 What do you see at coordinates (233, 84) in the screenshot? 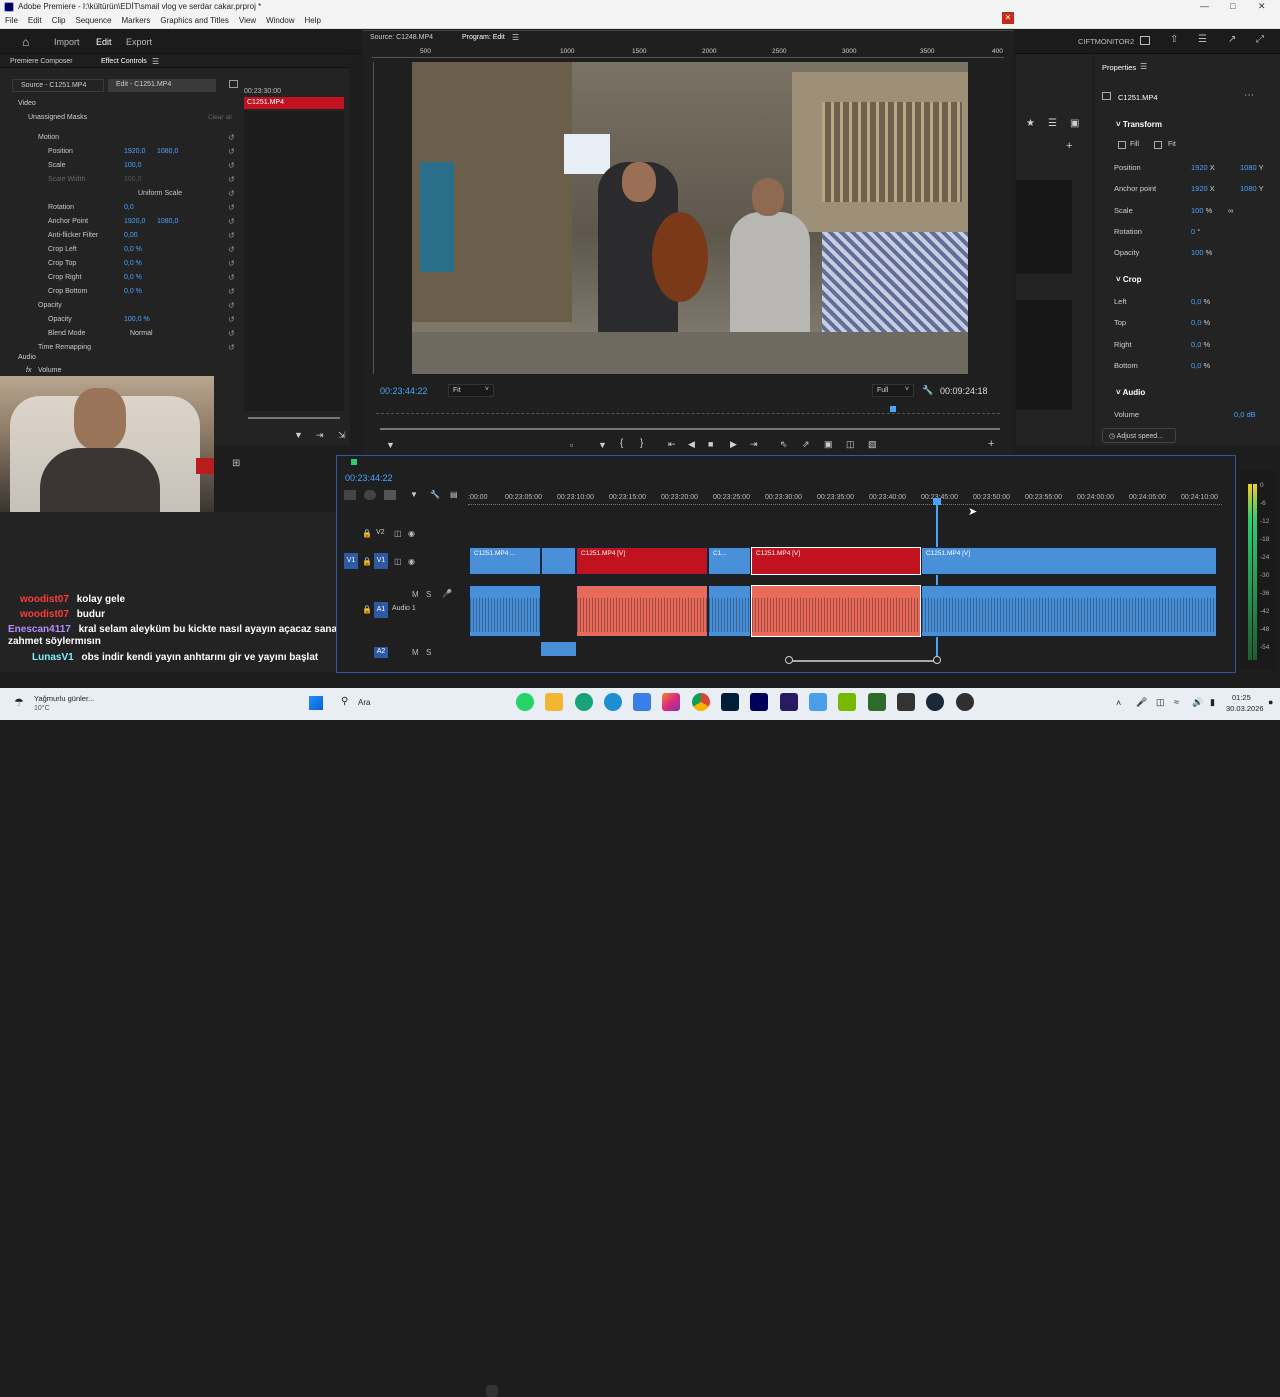
I see `panel-toggle-icon` at bounding box center [233, 84].